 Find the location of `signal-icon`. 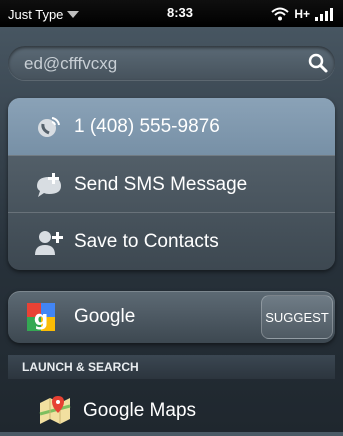

signal-icon is located at coordinates (324, 14).